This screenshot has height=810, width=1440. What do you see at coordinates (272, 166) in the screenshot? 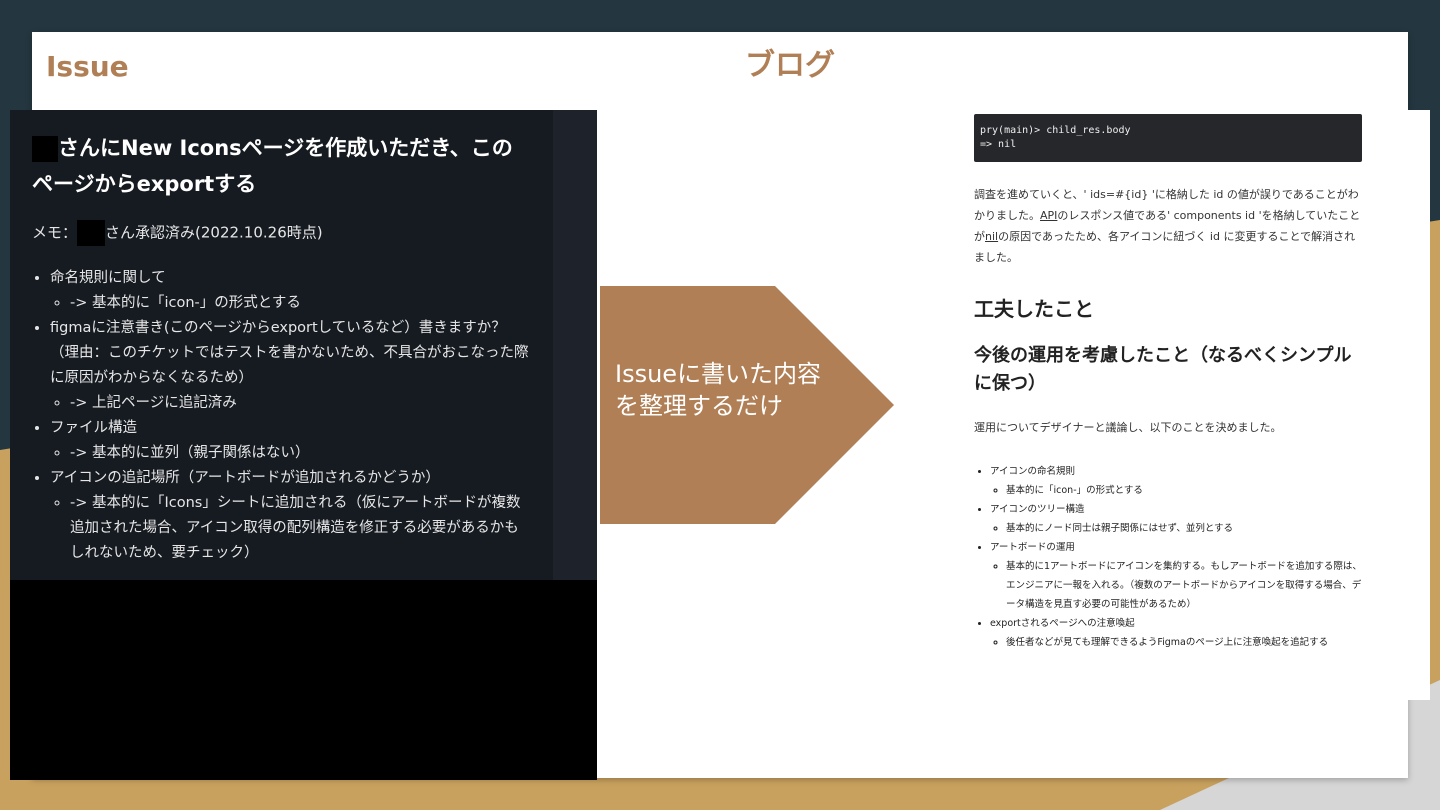
I see `issue-heading-text: さんにNew Iconsページを作成いただき、このページからexportする` at bounding box center [272, 166].